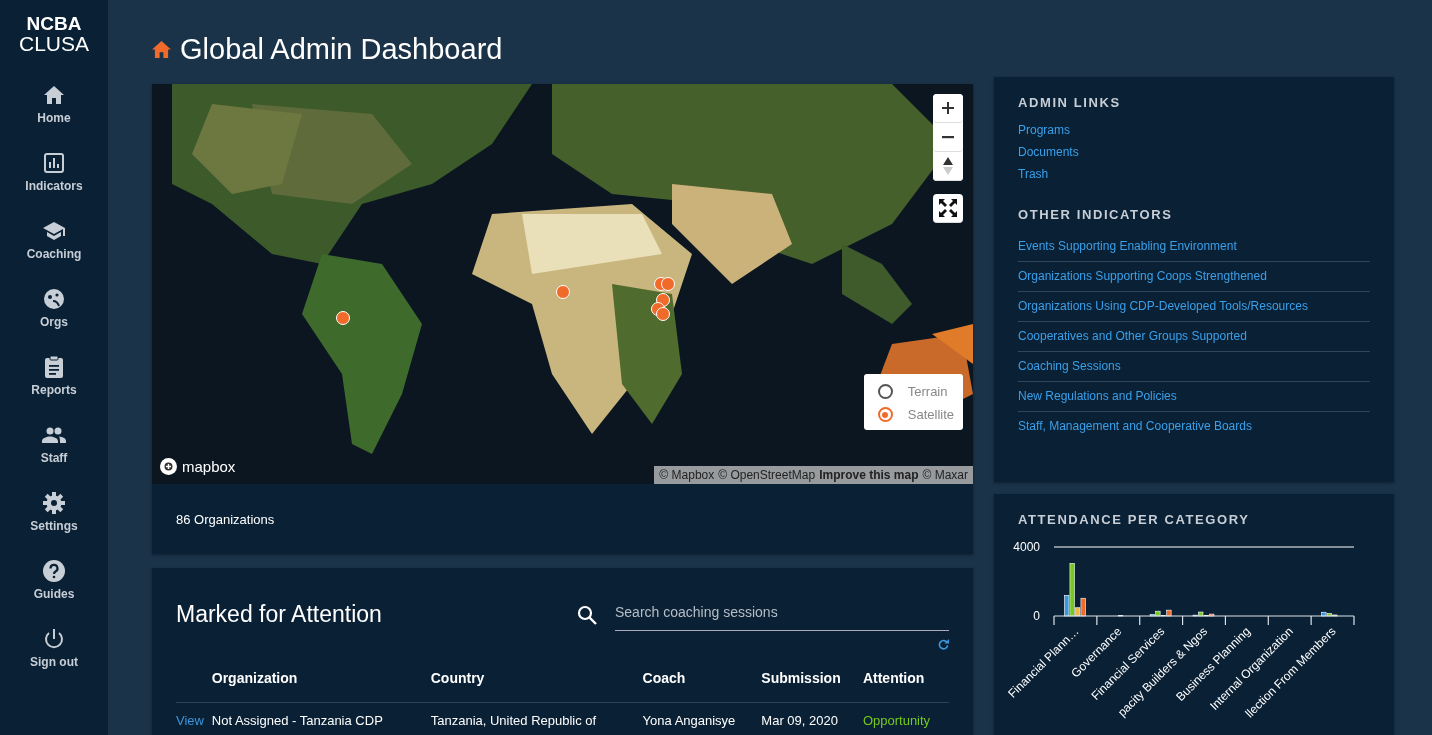 The image size is (1432, 735). I want to click on page-title: Global Admin Dashboard, so click(341, 49).